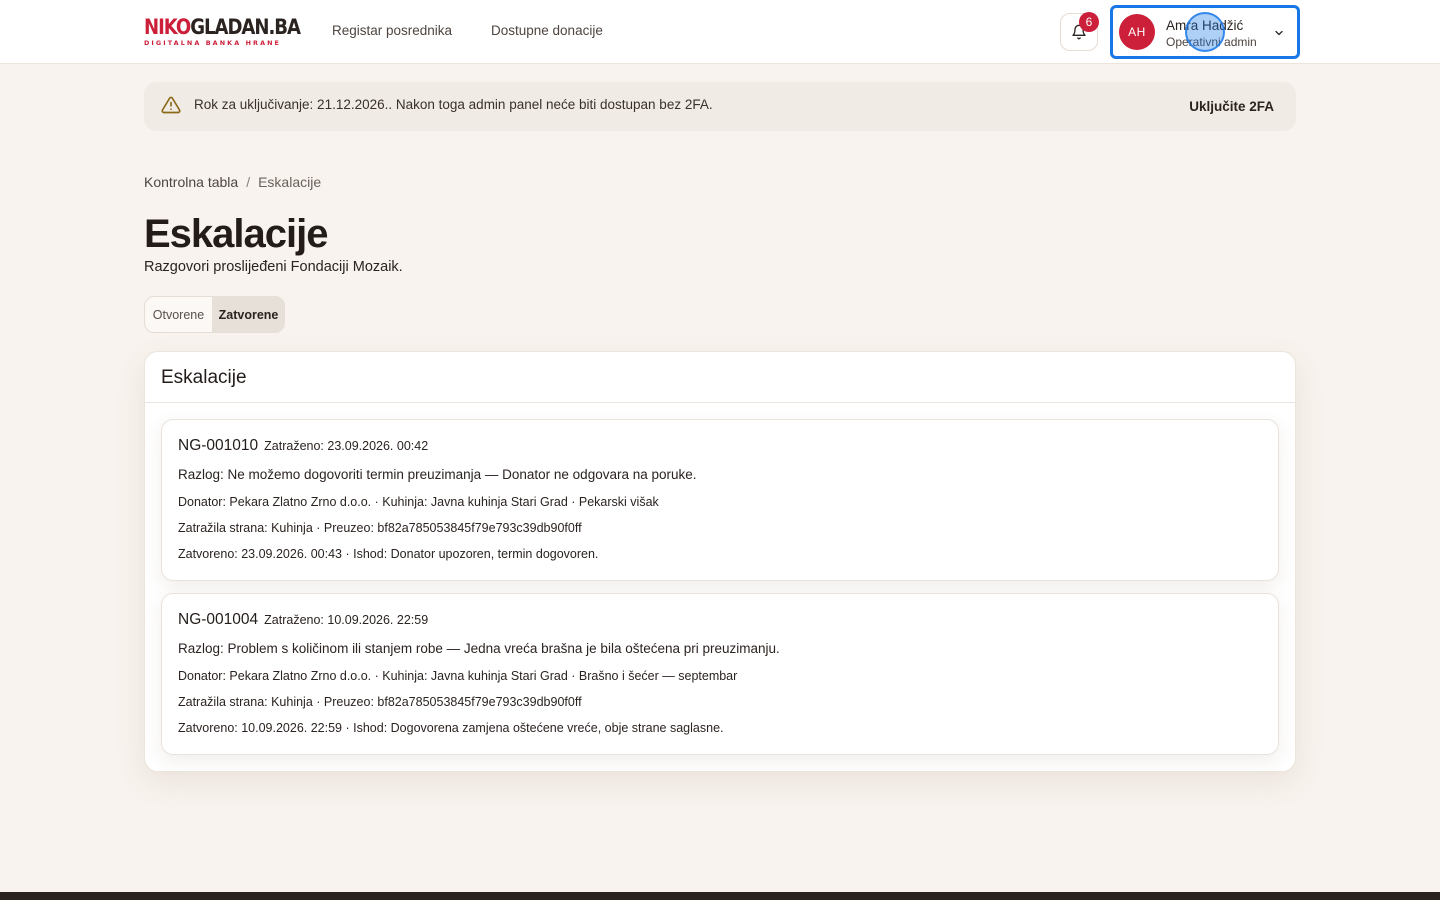 This screenshot has height=900, width=1440. What do you see at coordinates (204, 377) in the screenshot?
I see `panel-title: Eskalacije` at bounding box center [204, 377].